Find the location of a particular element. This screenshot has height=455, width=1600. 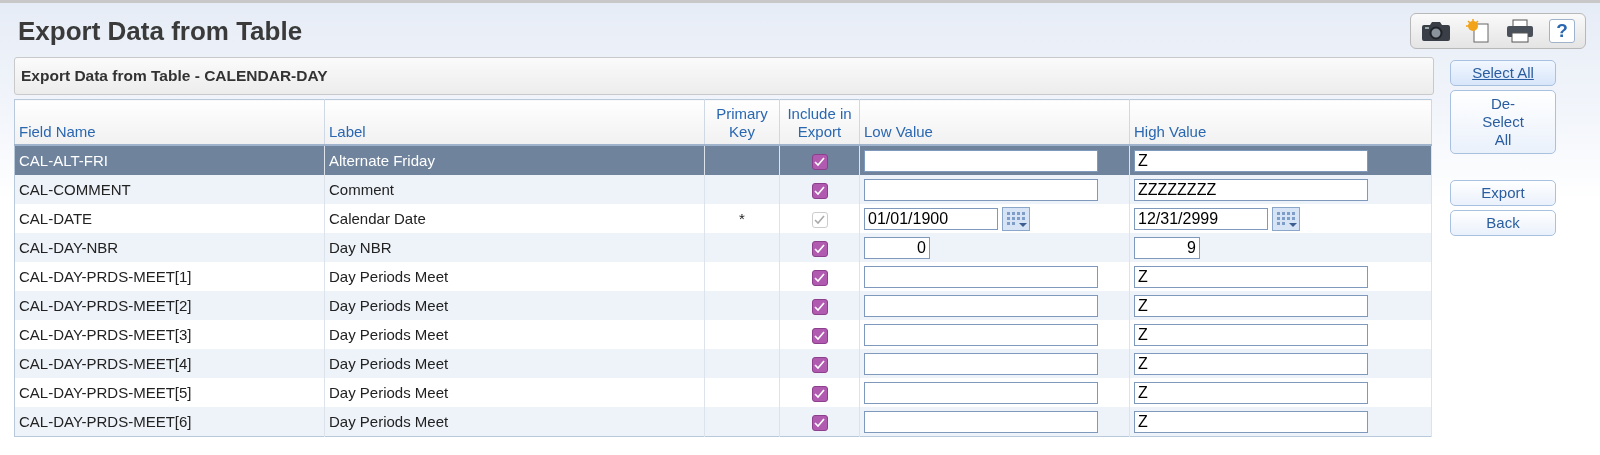

label-cell: Alternate Friday is located at coordinates (514, 160).